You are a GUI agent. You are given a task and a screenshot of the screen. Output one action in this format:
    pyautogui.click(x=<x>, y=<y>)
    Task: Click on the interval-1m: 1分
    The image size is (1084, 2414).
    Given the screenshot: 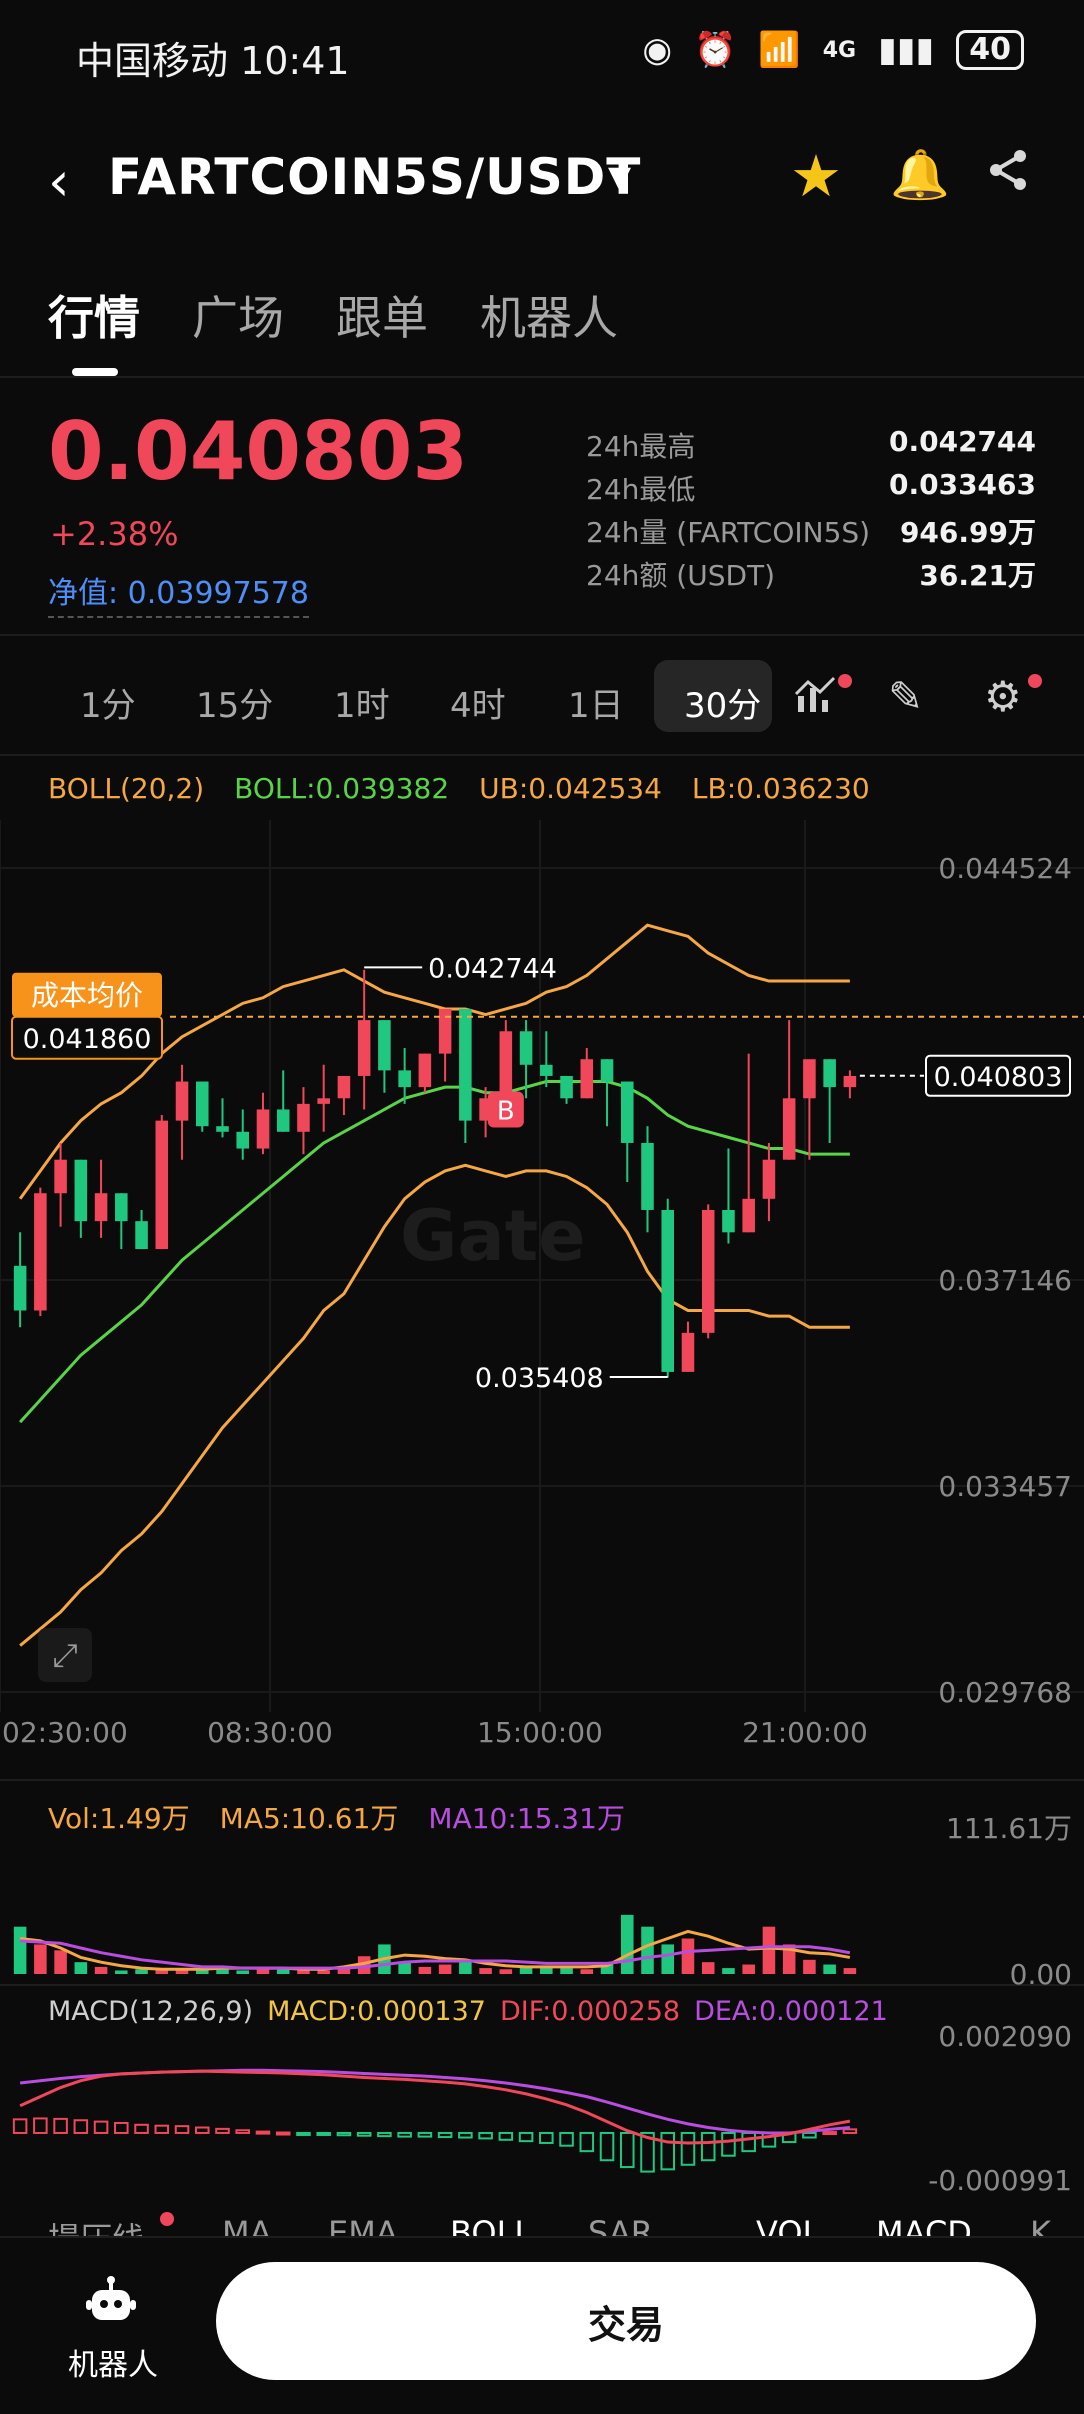 What is the action you would take?
    pyautogui.click(x=108, y=702)
    